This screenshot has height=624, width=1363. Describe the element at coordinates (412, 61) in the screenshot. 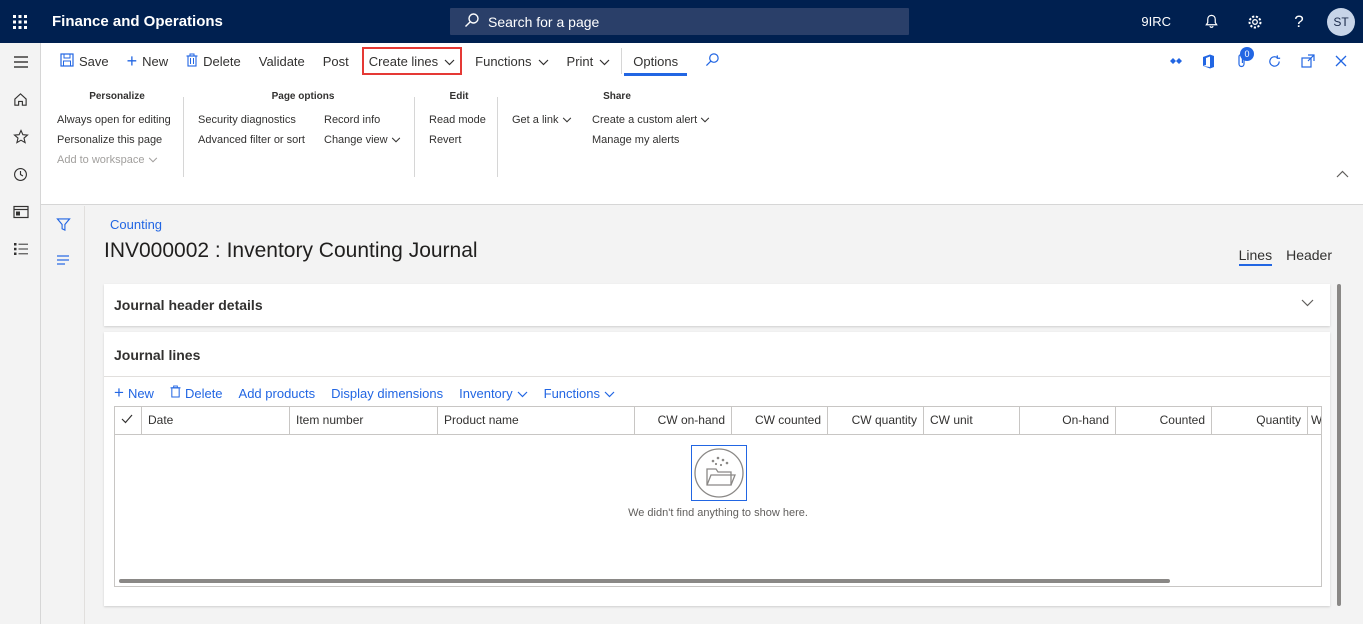

I see `create-lines-menu-button: Create lines` at that location.